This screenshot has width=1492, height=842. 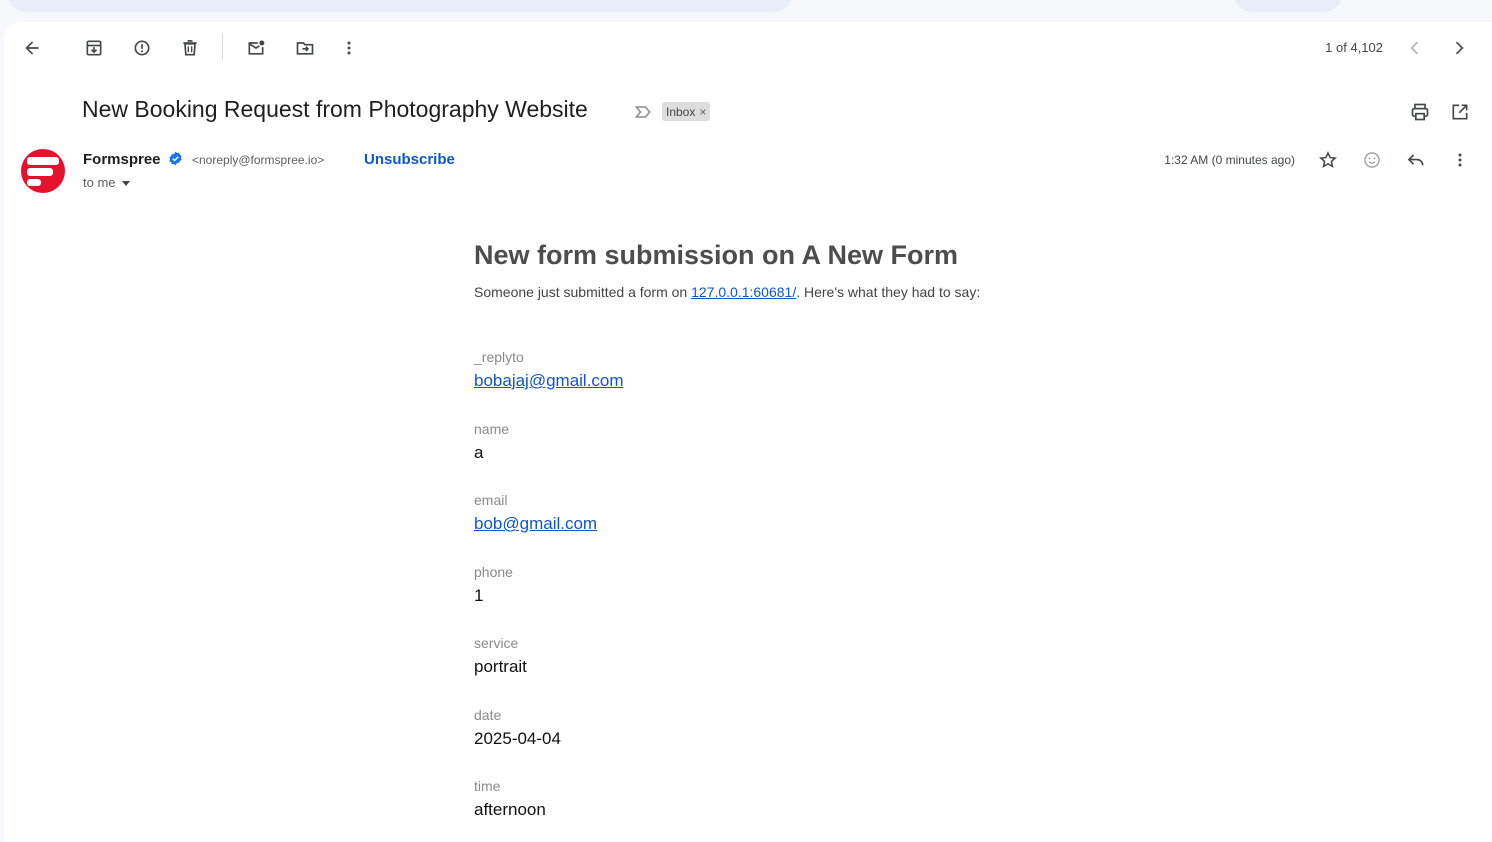 I want to click on back-icon, so click(x=32, y=48).